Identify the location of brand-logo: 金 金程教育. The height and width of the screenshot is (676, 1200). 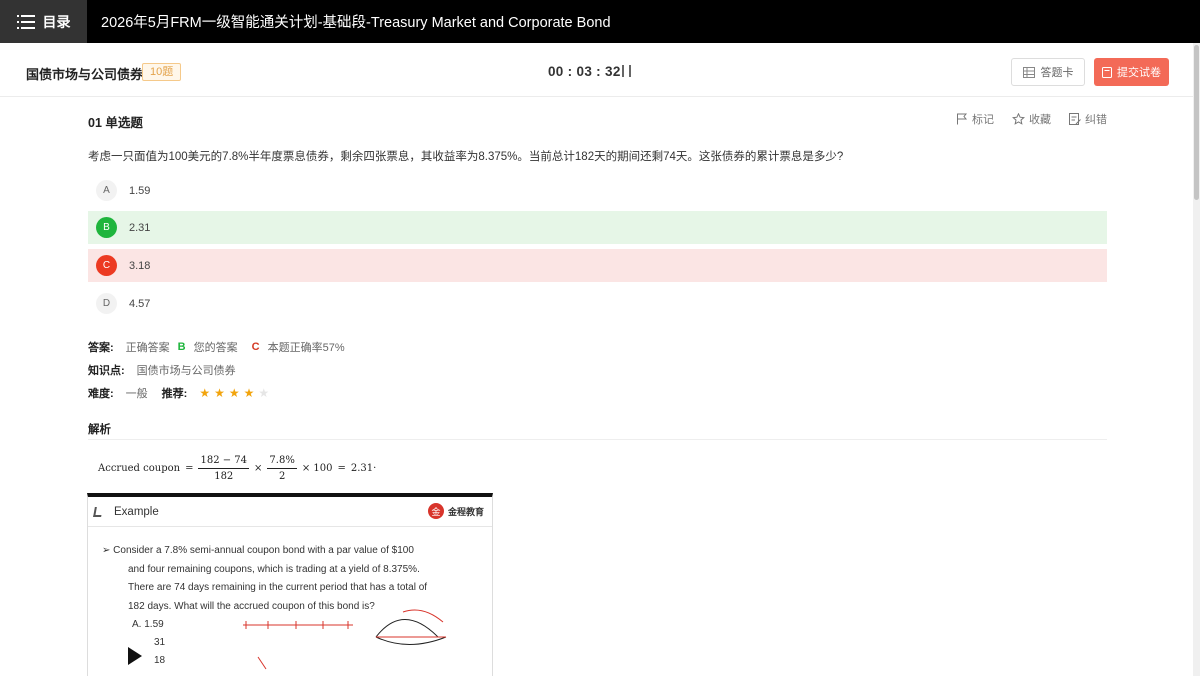
(455, 511).